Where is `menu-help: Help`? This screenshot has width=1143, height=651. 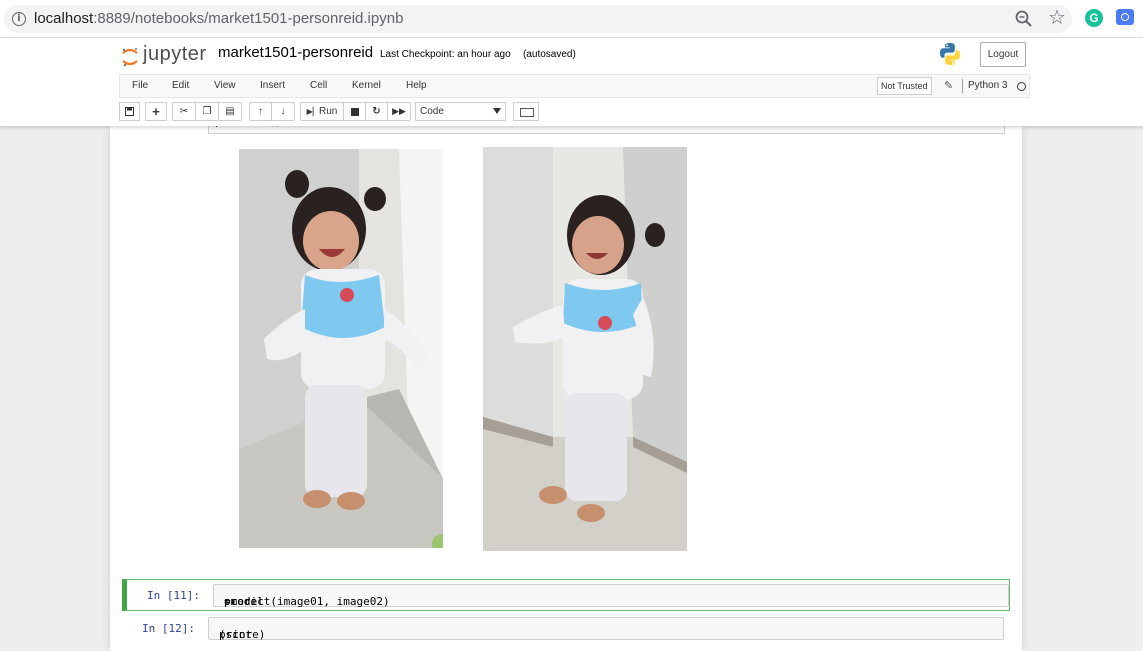
menu-help: Help is located at coordinates (416, 85).